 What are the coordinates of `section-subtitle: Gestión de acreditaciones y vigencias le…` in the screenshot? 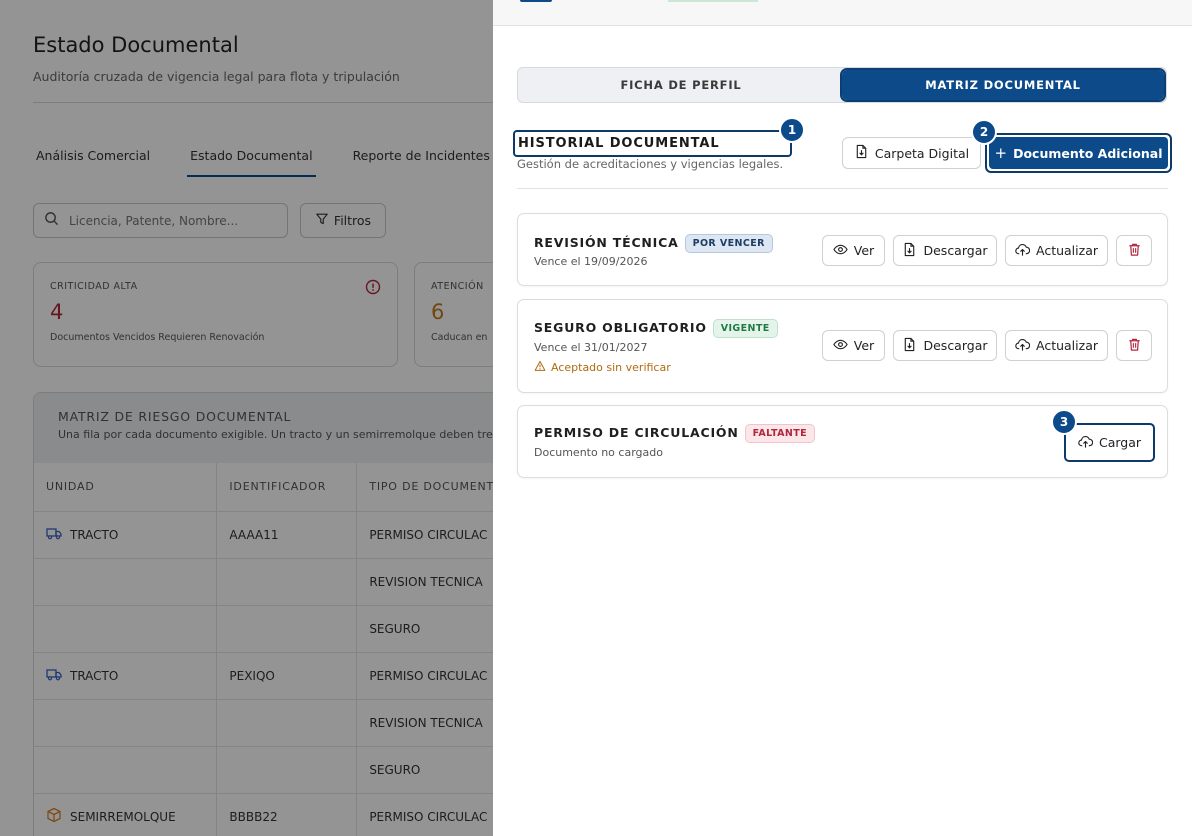 It's located at (650, 164).